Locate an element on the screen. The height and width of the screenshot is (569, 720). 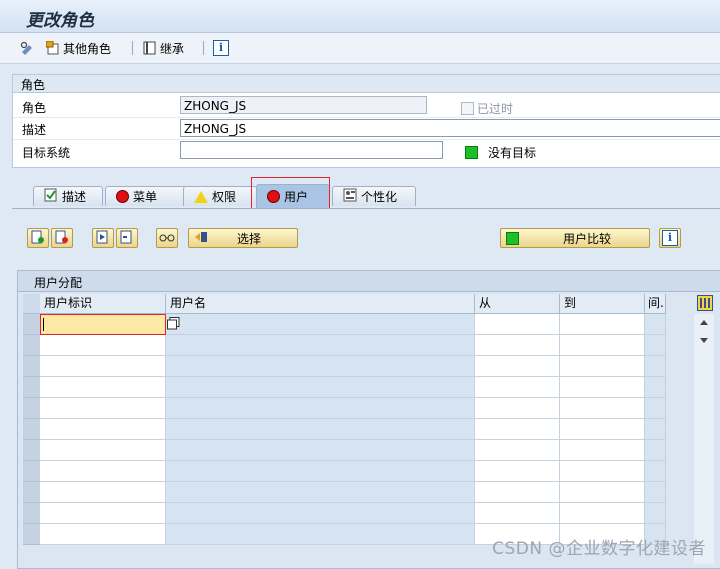
text-cursor is located at coordinates (43, 324).